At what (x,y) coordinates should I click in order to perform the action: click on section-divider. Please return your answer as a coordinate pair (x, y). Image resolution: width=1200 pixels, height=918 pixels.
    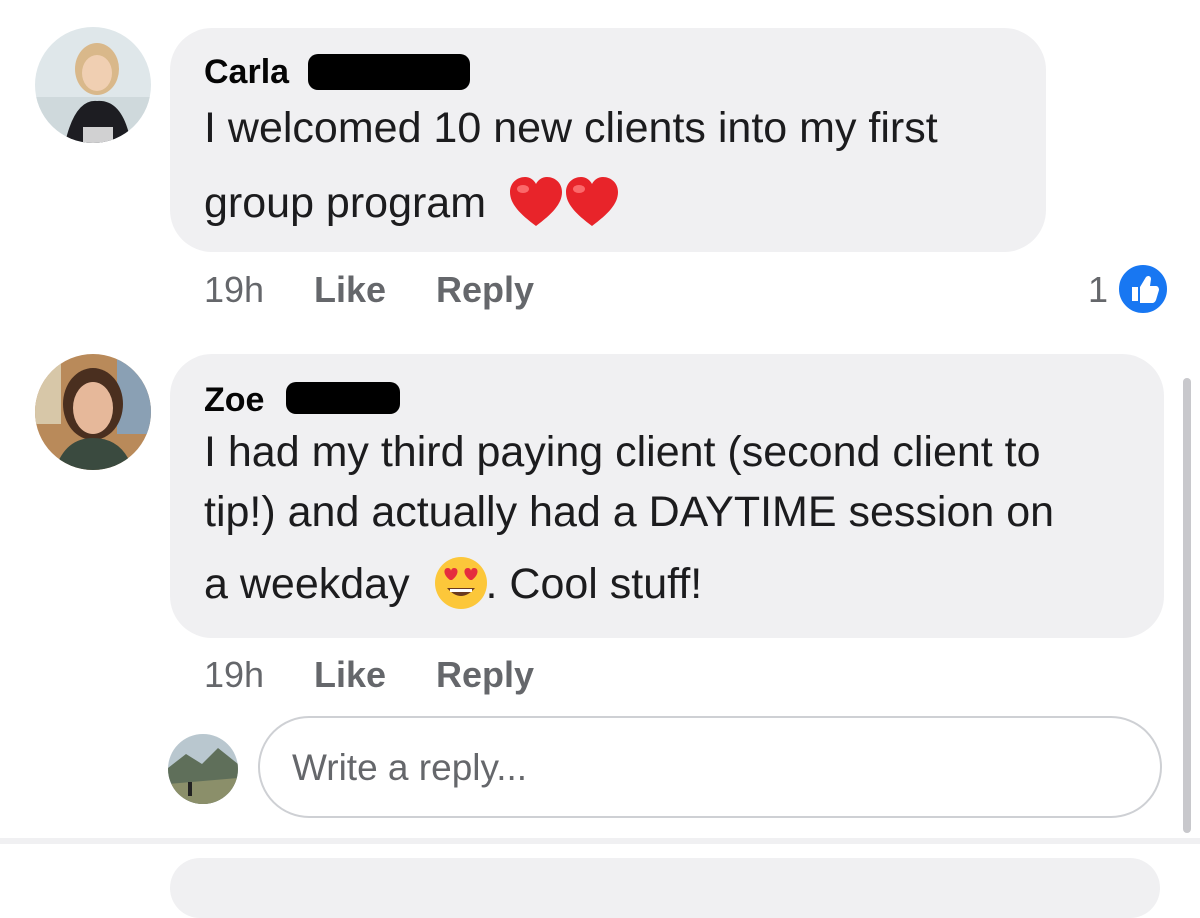
    Looking at the image, I should click on (600, 841).